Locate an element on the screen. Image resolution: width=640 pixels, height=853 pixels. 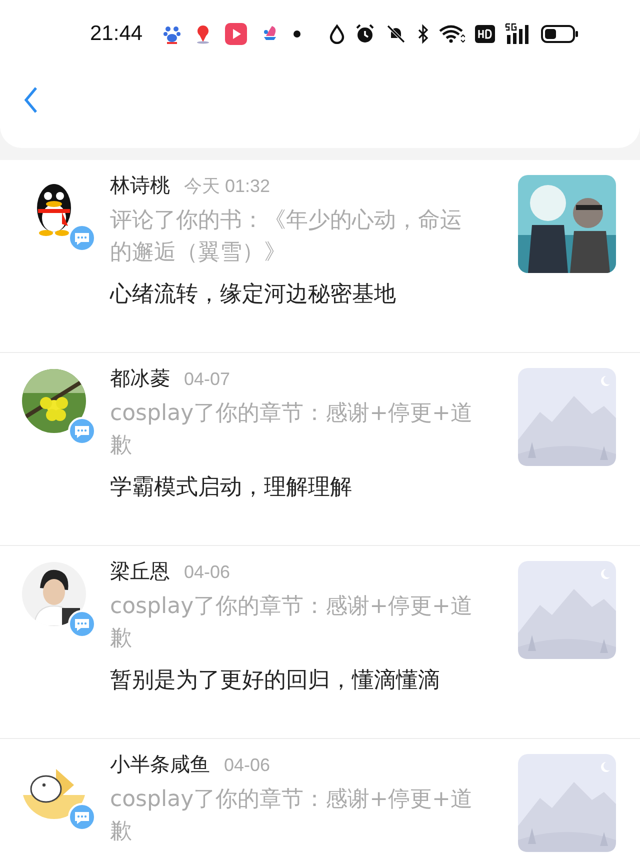
notification-item: 小半条咸鱼 04-06 cosplay了你的章节：感谢+停更+道歉 is located at coordinates (320, 796).